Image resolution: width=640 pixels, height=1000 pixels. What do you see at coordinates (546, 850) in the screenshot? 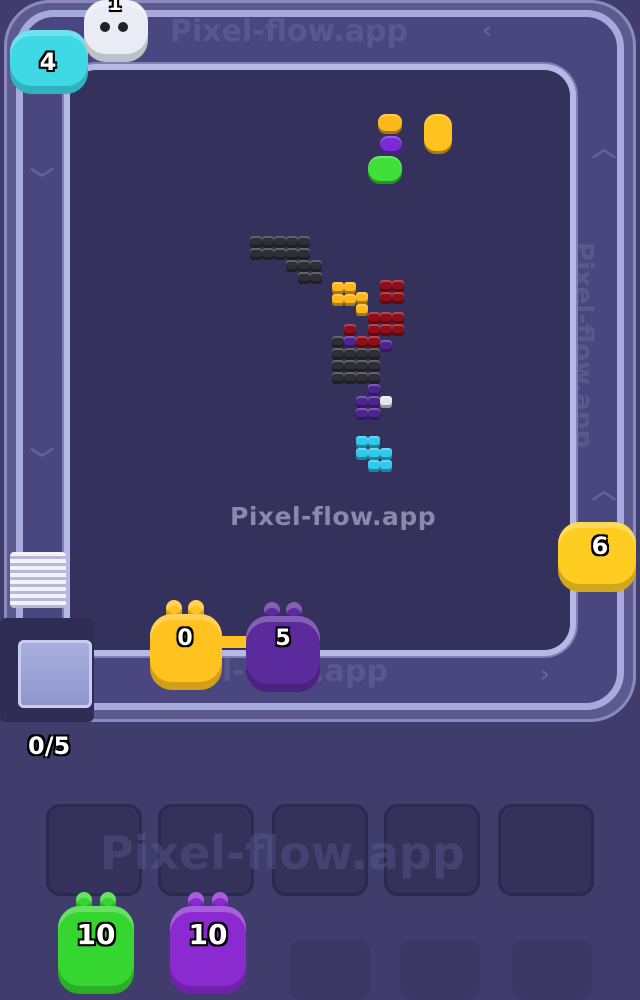
I see `queue-slot` at bounding box center [546, 850].